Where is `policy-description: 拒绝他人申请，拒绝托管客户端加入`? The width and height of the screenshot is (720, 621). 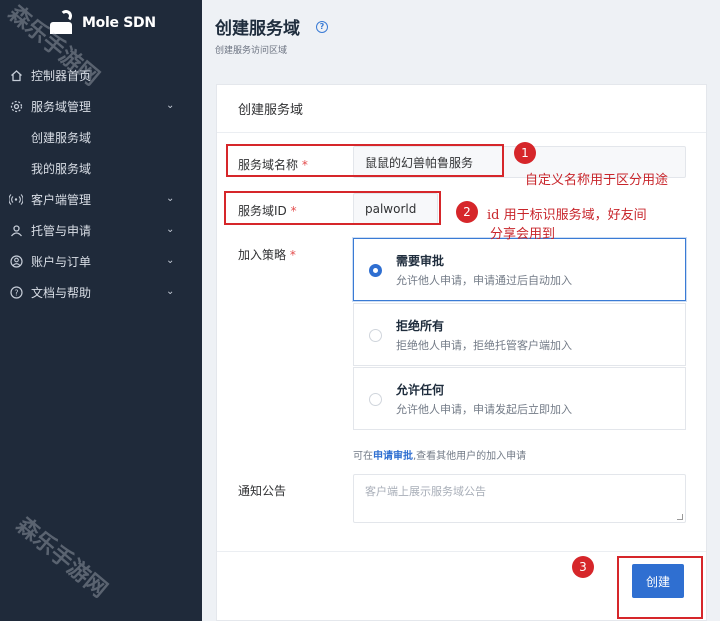
policy-description: 拒绝他人申请，拒绝托管客户端加入 is located at coordinates (484, 345).